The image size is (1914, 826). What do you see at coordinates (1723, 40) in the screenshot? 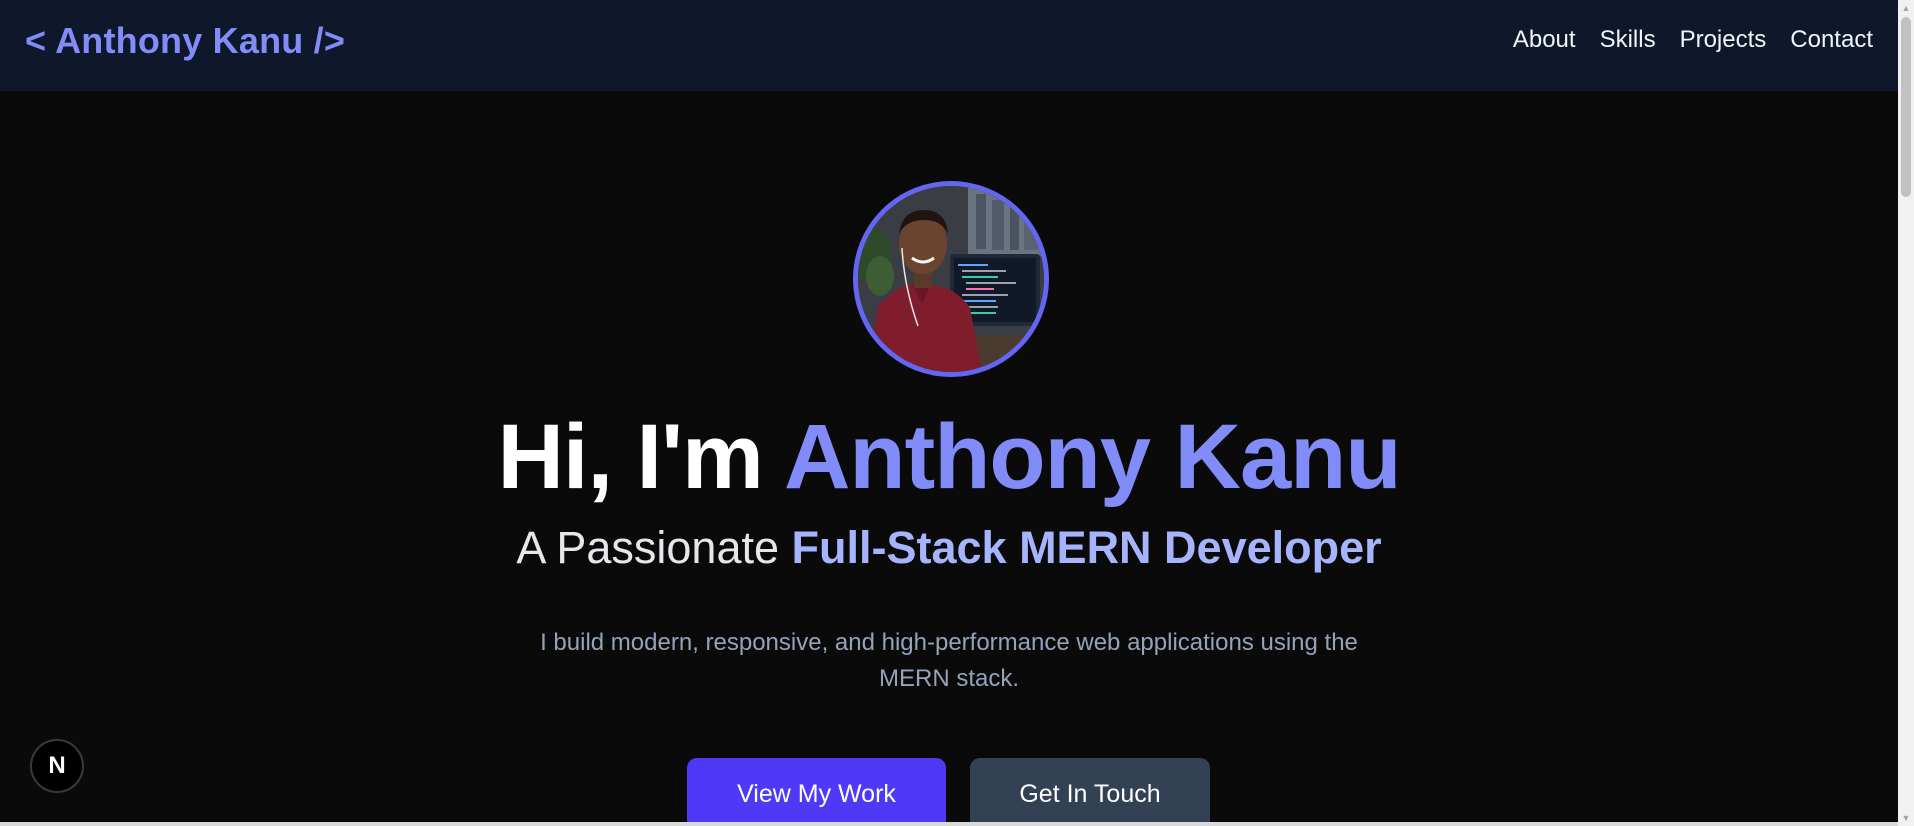
I see `nav-link-projects: Projects` at bounding box center [1723, 40].